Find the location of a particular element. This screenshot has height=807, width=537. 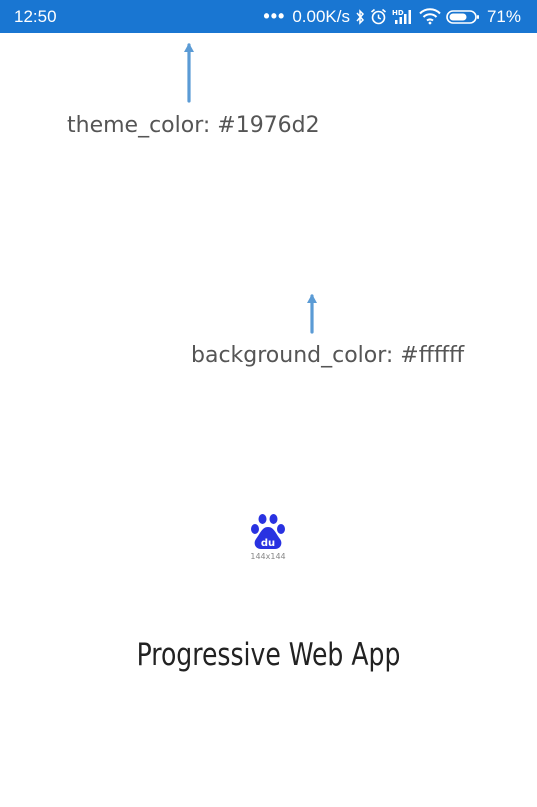

app-icon: du 144x144 is located at coordinates (268, 537).